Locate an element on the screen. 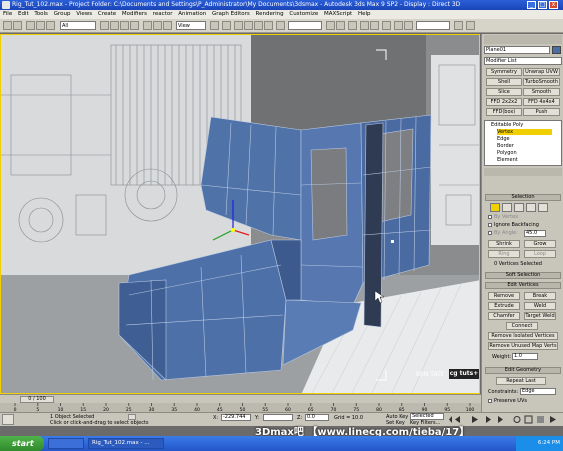 This screenshot has height=451, width=563. close-button: x is located at coordinates (553, 5).